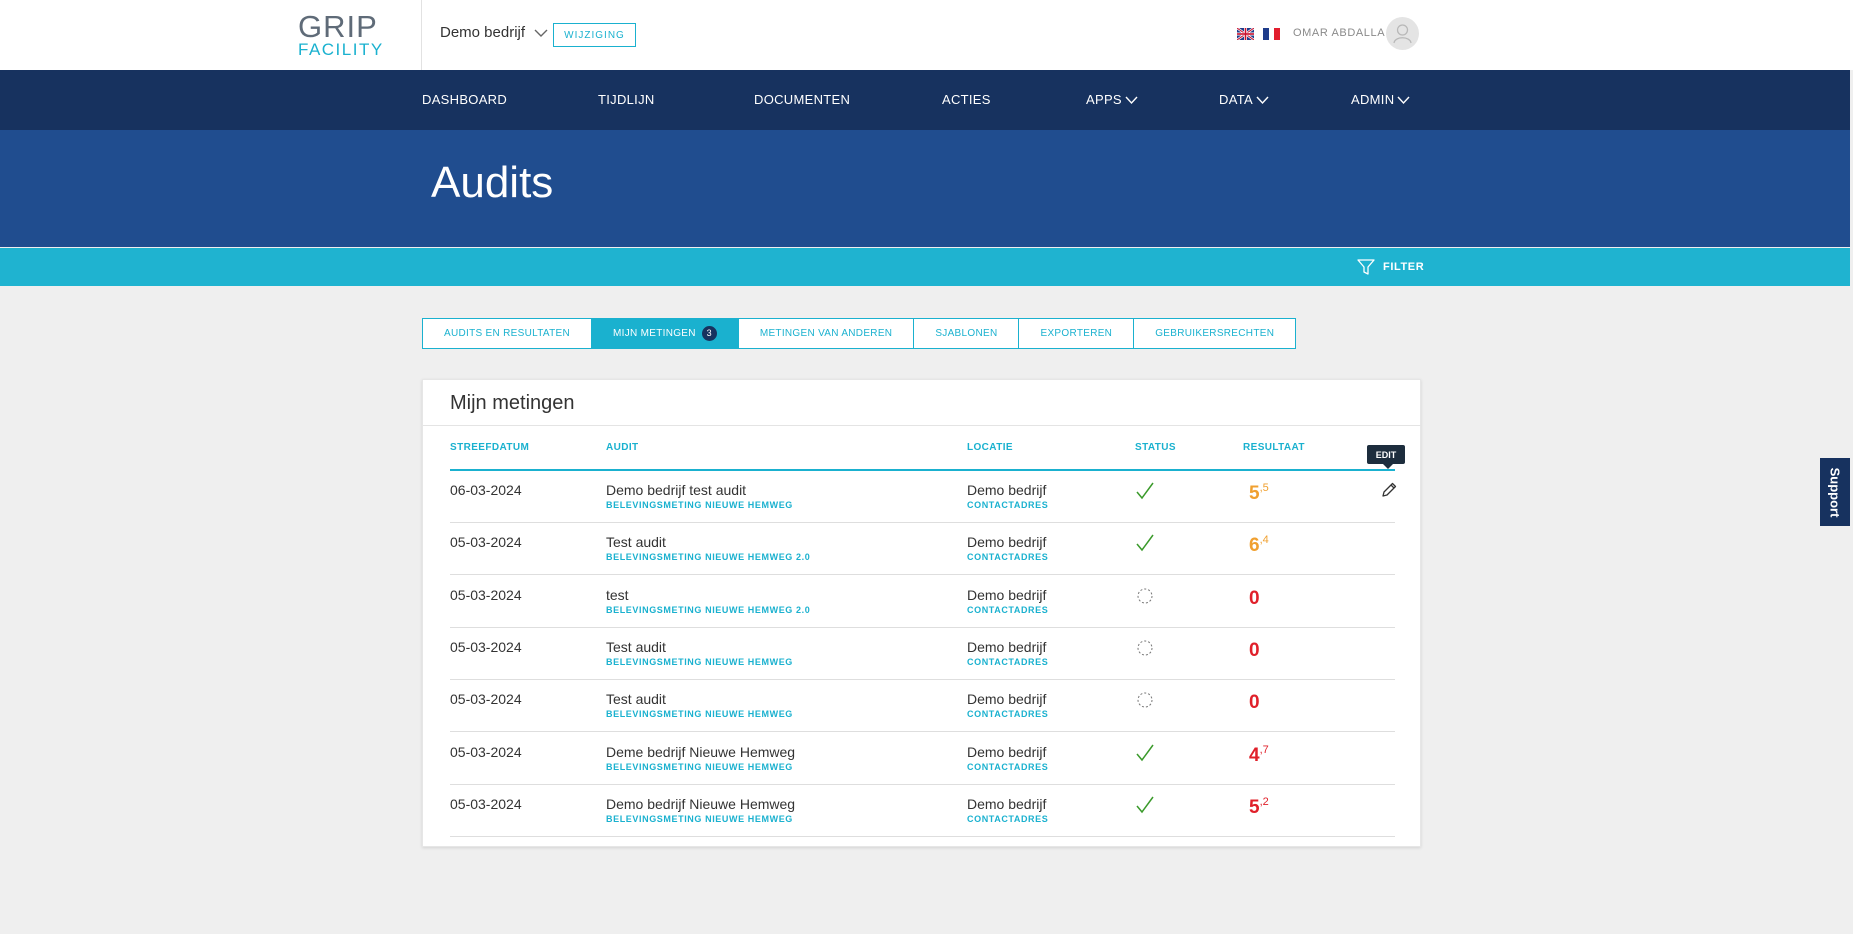 The width and height of the screenshot is (1853, 934). I want to click on column-header-streefdatum: STREEFDATUM, so click(489, 447).